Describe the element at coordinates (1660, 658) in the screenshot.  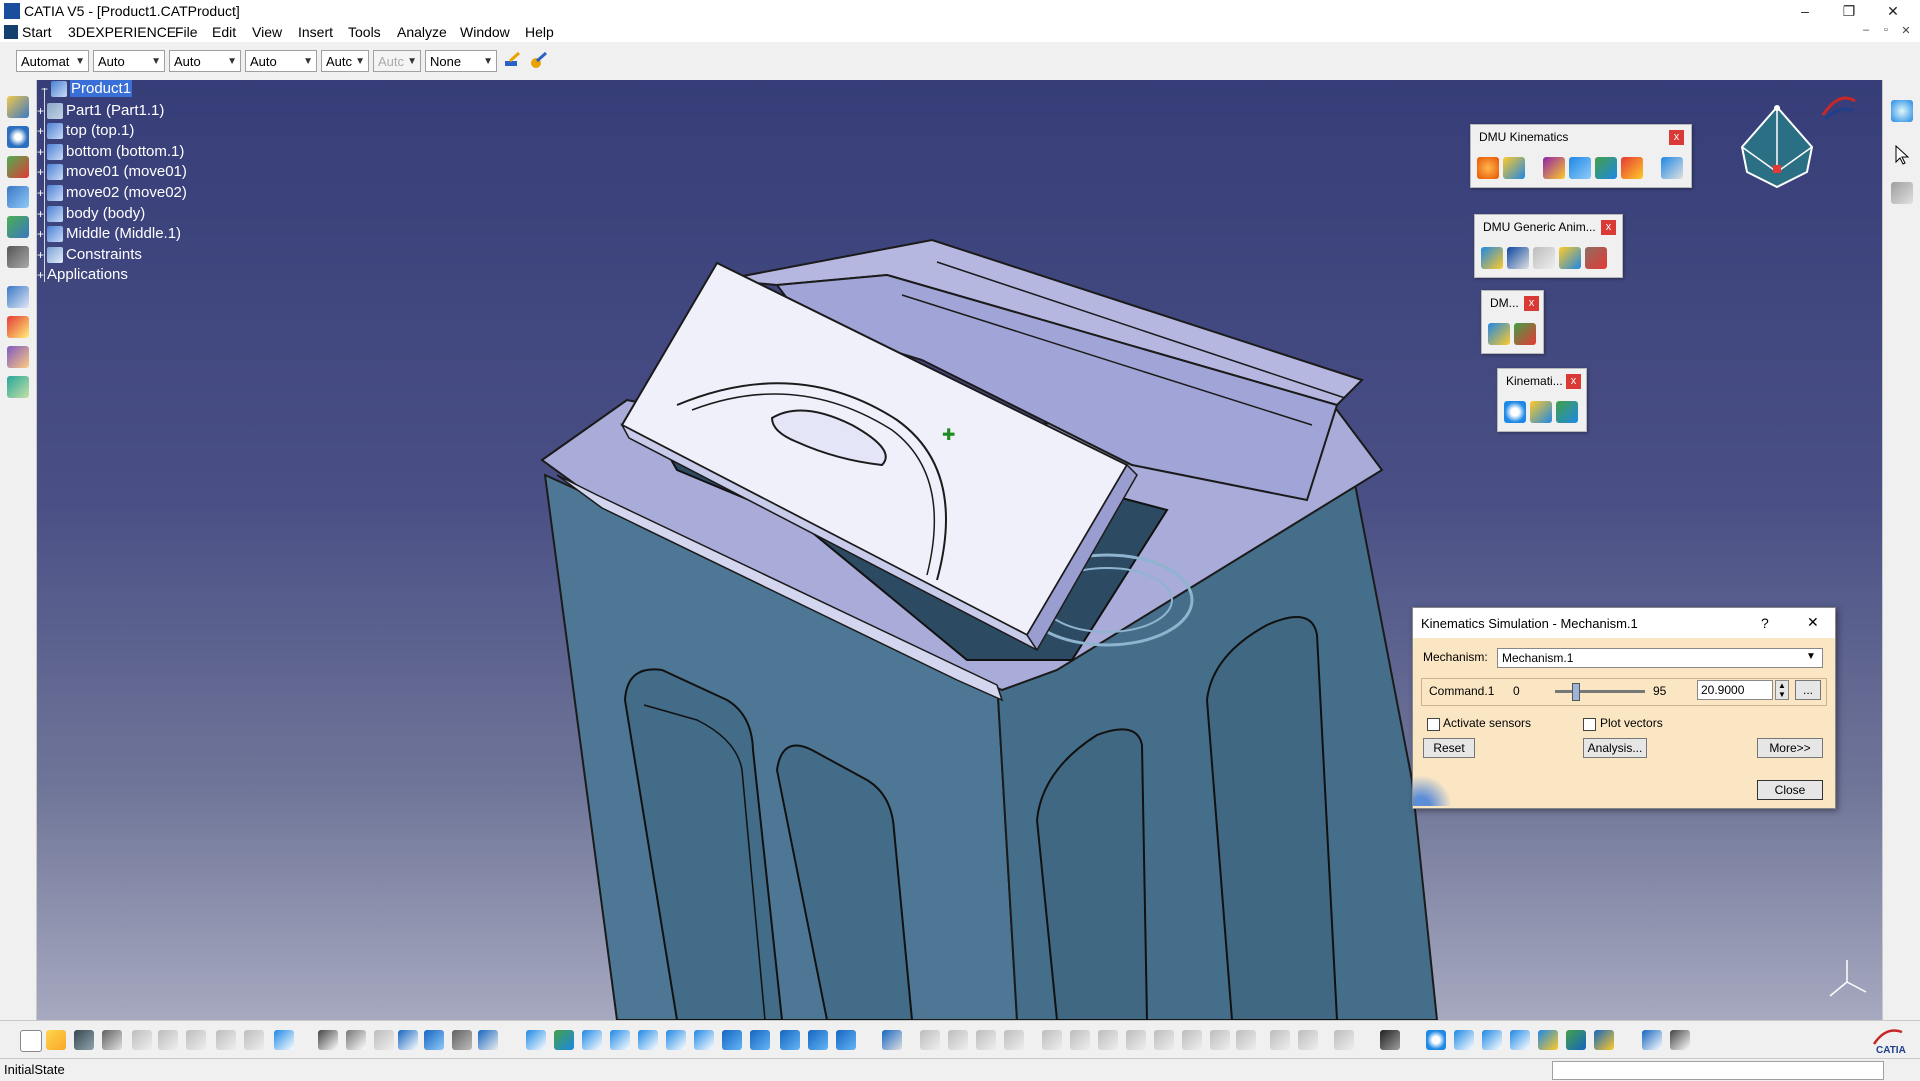
I see `mechanism-select: Mechanism.1 ▼` at that location.